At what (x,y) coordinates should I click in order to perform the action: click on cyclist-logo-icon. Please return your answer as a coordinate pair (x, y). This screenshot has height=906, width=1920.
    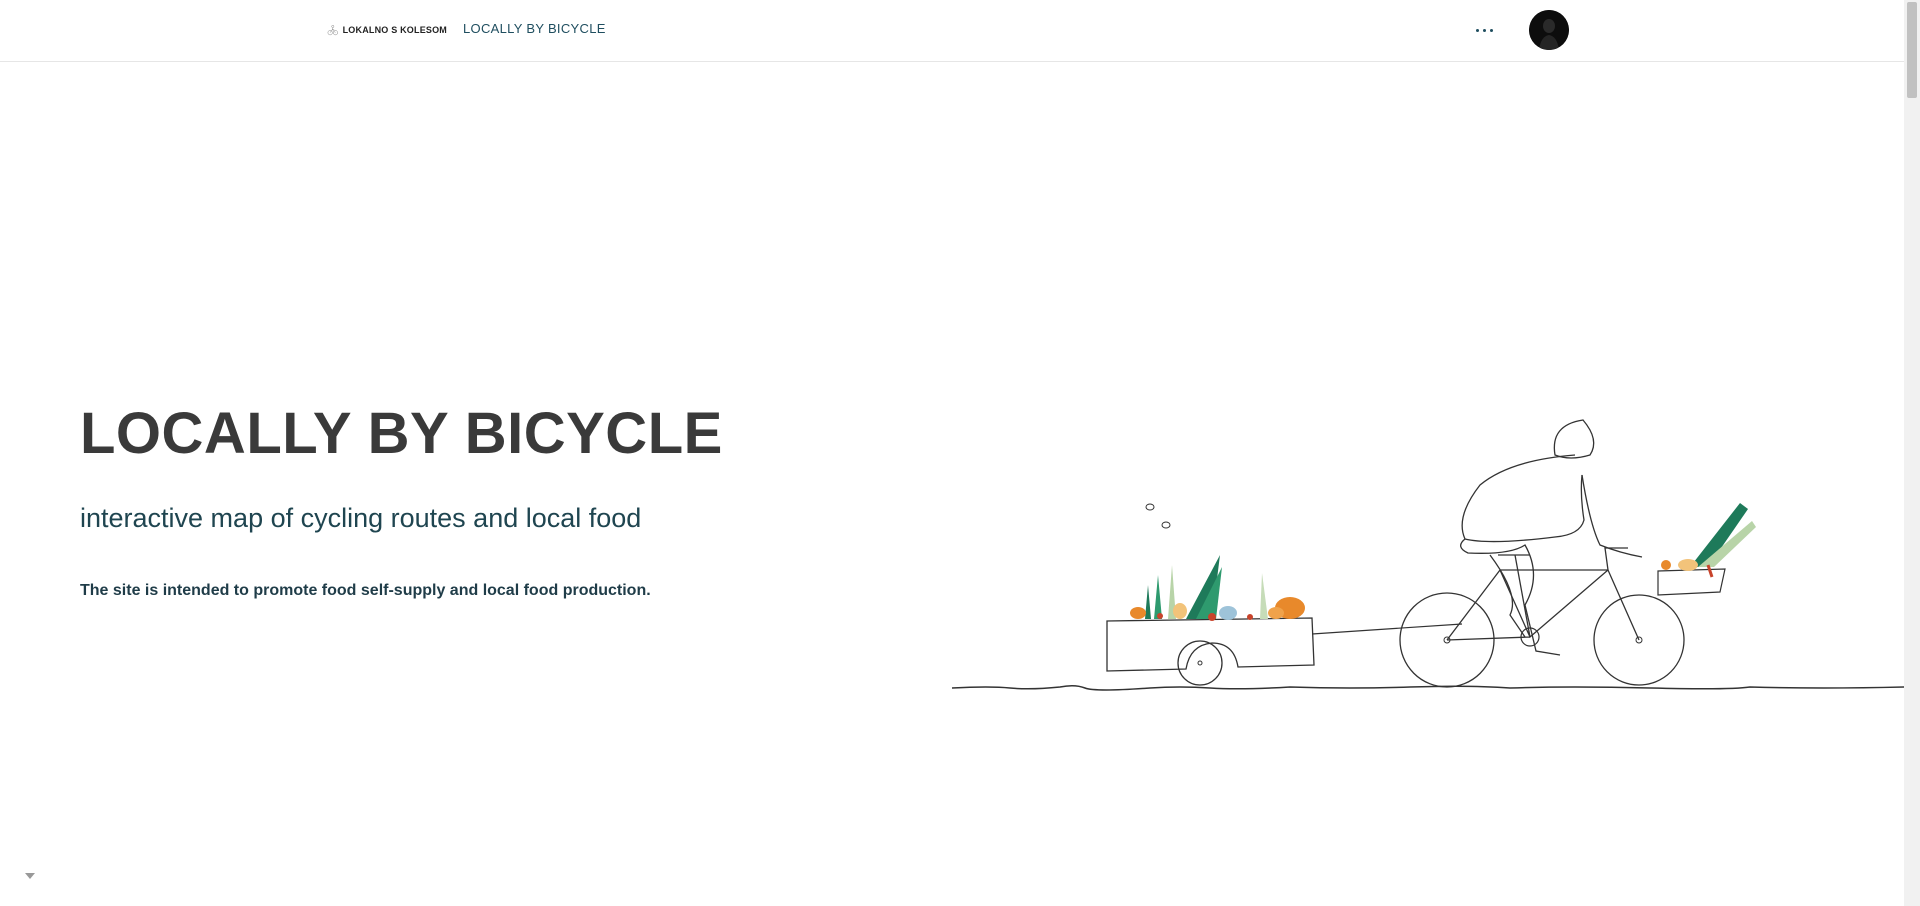
    Looking at the image, I should click on (332, 30).